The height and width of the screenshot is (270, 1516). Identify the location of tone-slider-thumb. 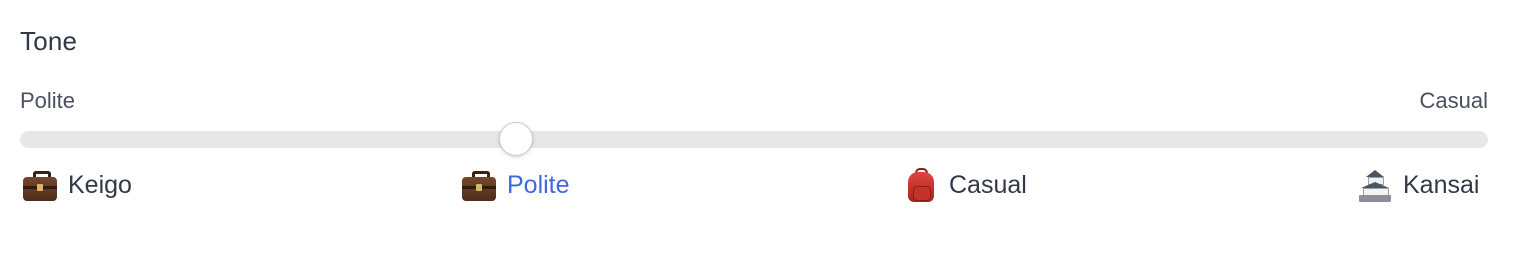
(516, 139).